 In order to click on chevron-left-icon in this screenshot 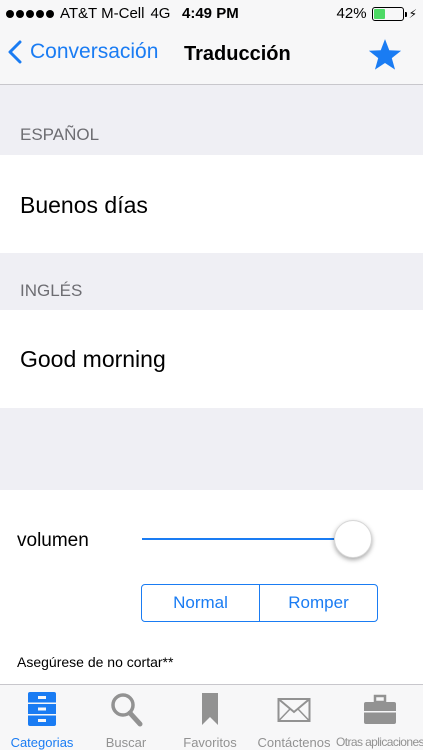, I will do `click(15, 52)`.